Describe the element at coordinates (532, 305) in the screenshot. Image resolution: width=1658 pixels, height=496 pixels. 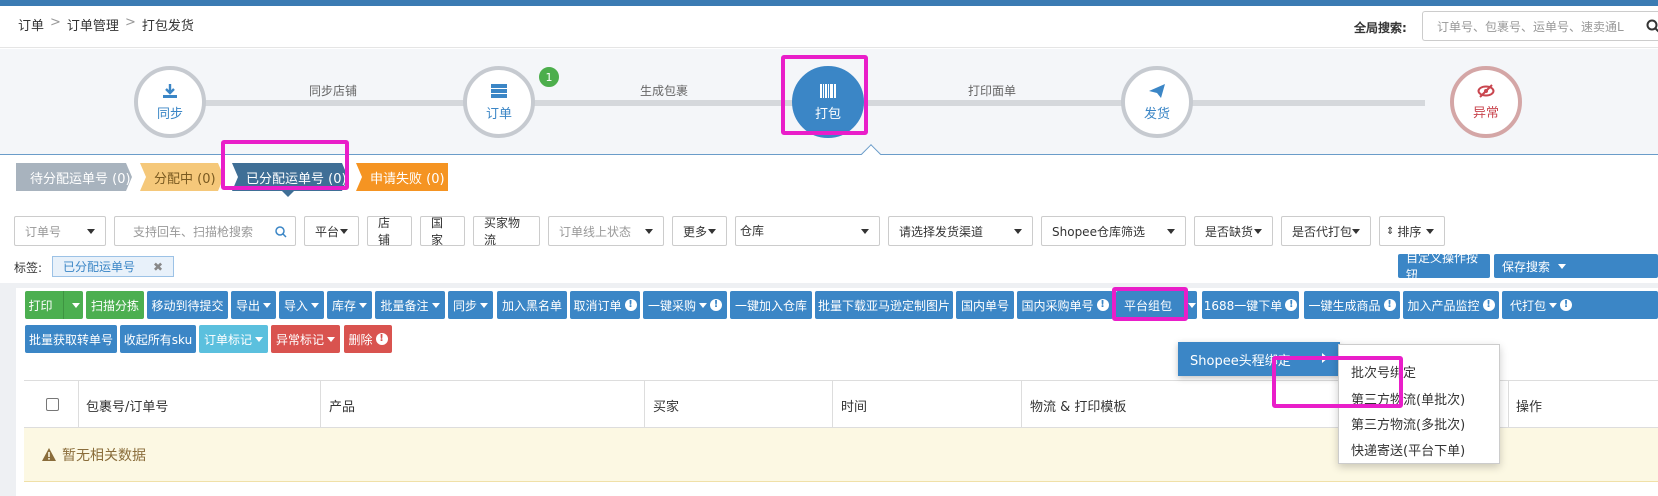
I see `blacklist-button: 加入黑名单` at that location.